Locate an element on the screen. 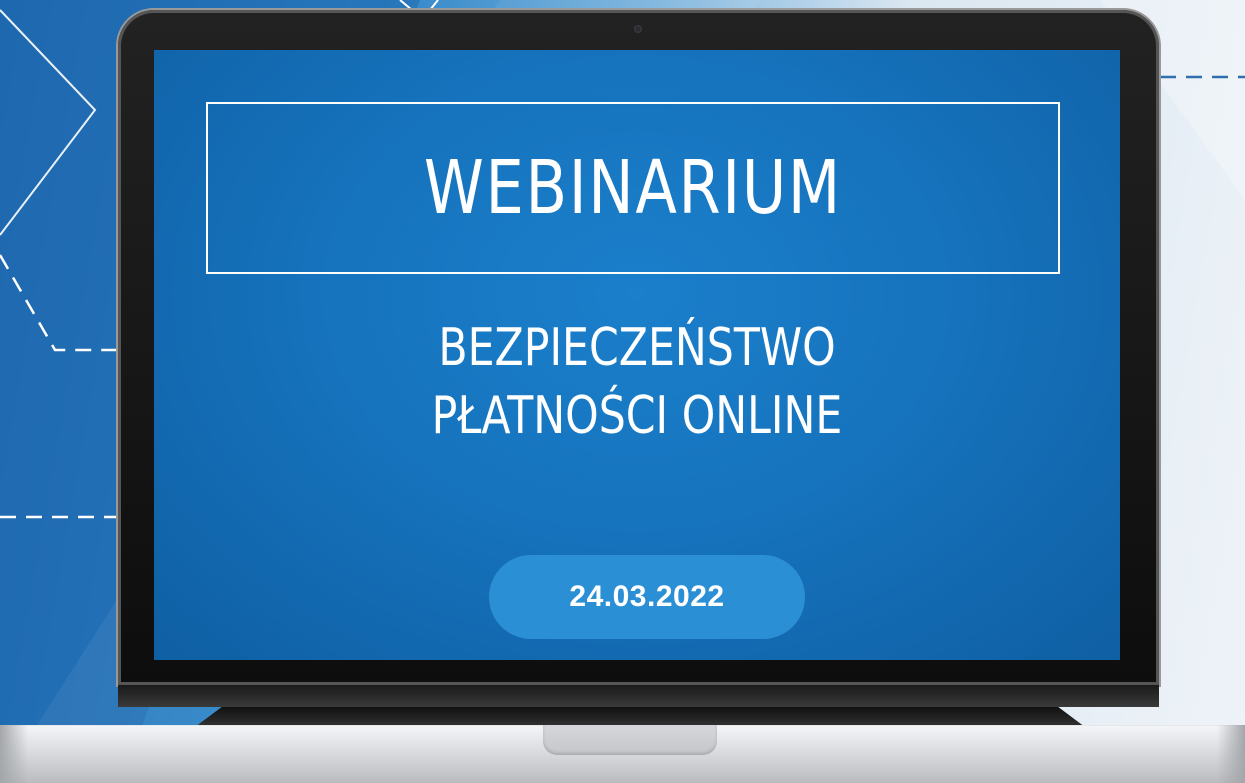  subtitle-line-1: BEZPIECZEŃSTWO is located at coordinates (637, 348).